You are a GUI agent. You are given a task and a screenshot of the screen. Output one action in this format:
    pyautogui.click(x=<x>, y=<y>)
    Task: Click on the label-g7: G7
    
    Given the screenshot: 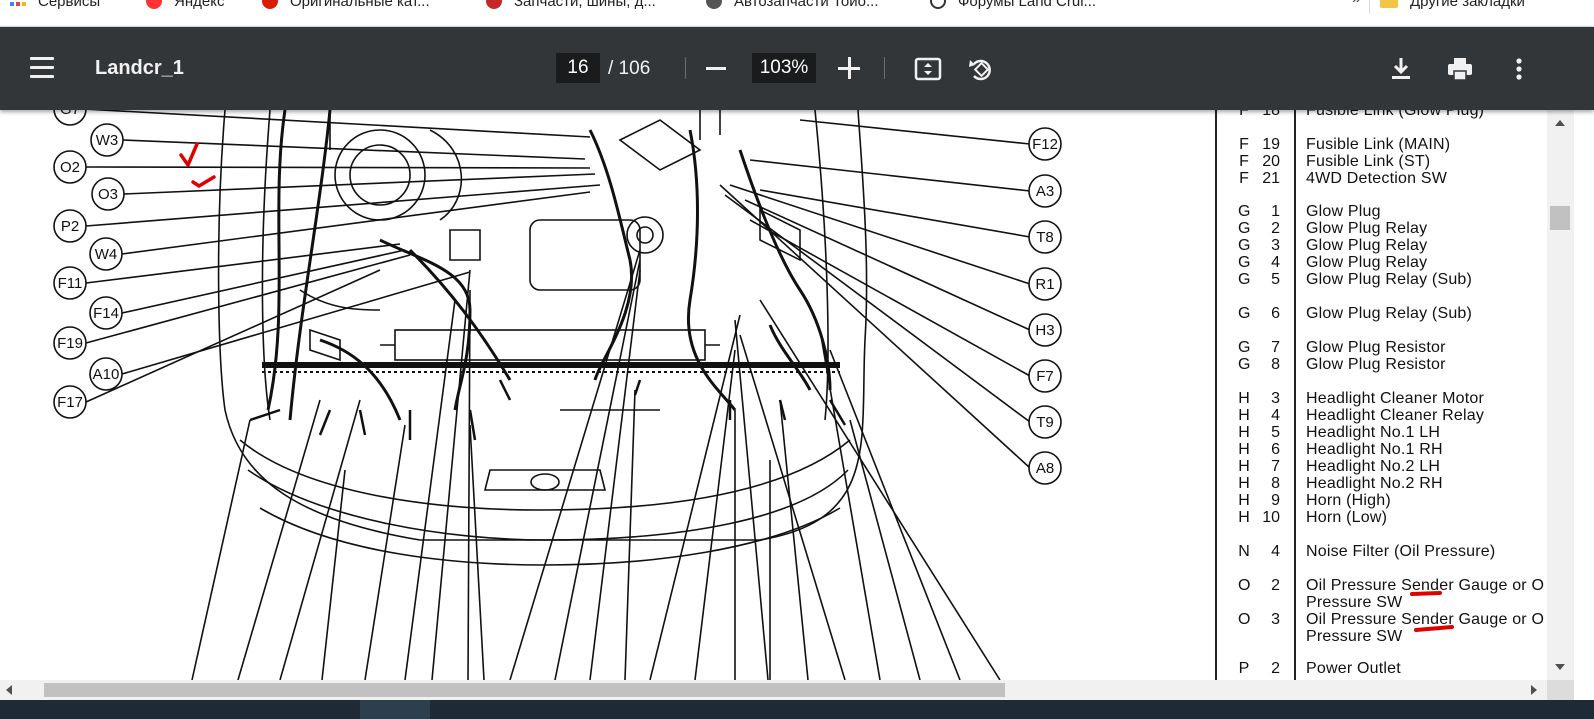 What is the action you would take?
    pyautogui.click(x=70, y=118)
    